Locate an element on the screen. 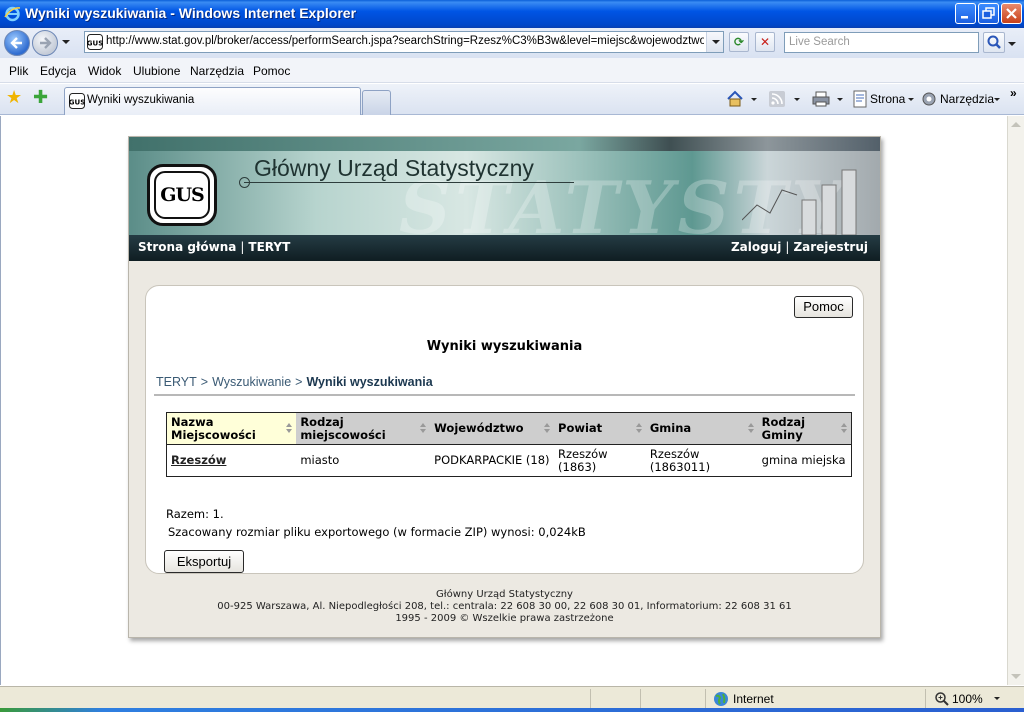  search-icon is located at coordinates (994, 42).